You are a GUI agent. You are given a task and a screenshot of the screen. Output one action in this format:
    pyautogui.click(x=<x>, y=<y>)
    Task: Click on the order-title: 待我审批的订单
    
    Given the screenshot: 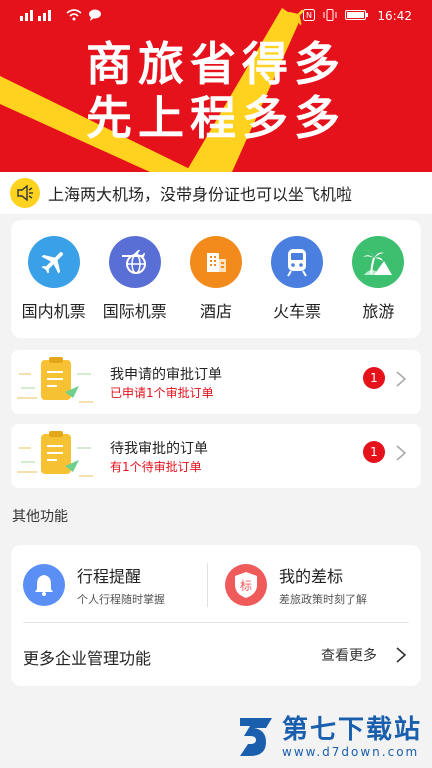 What is the action you would take?
    pyautogui.click(x=159, y=449)
    